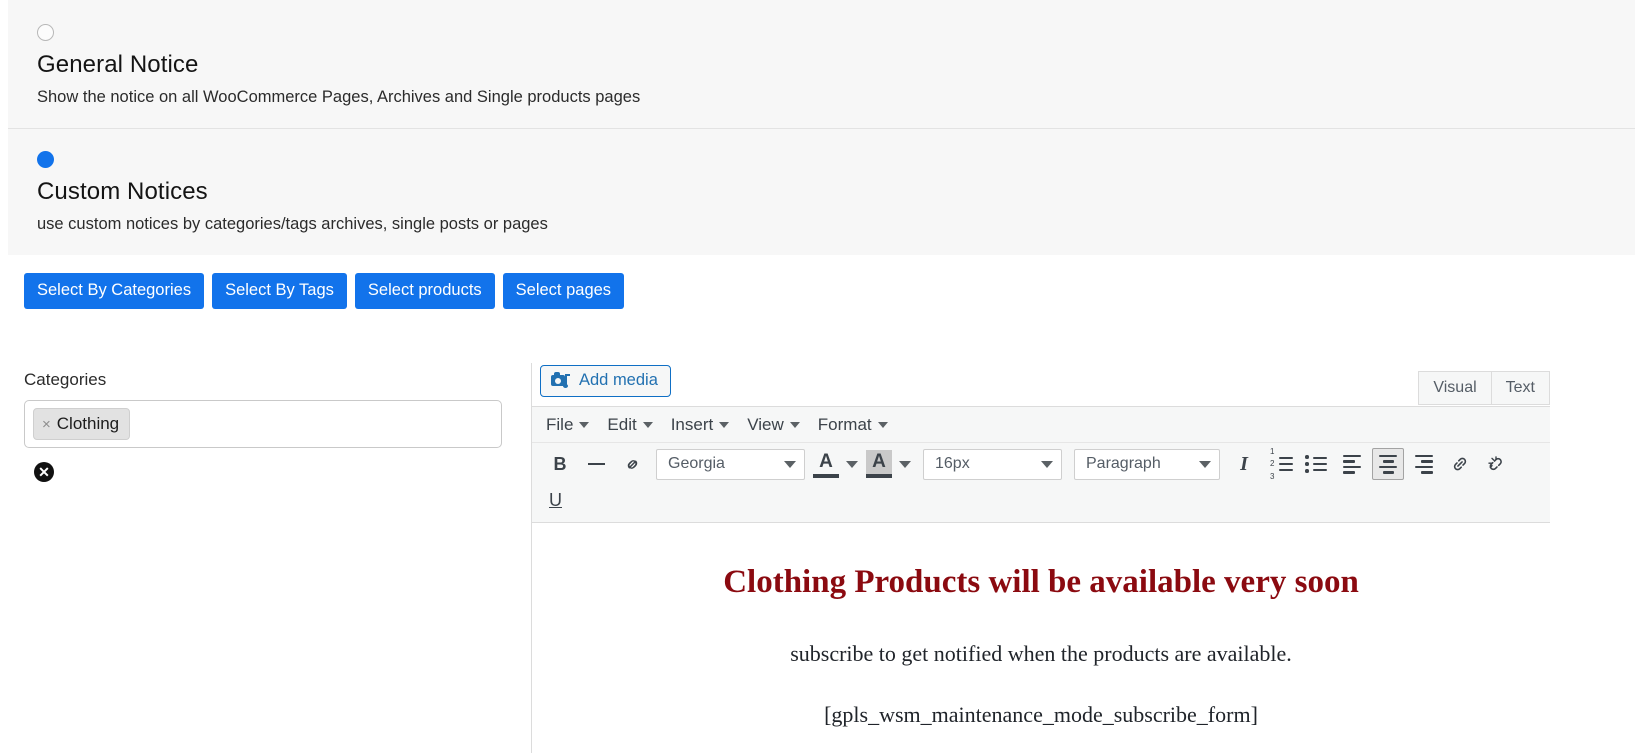 The height and width of the screenshot is (753, 1643). Describe the element at coordinates (279, 291) in the screenshot. I see `select-by-tags-button: Select By Tags` at that location.